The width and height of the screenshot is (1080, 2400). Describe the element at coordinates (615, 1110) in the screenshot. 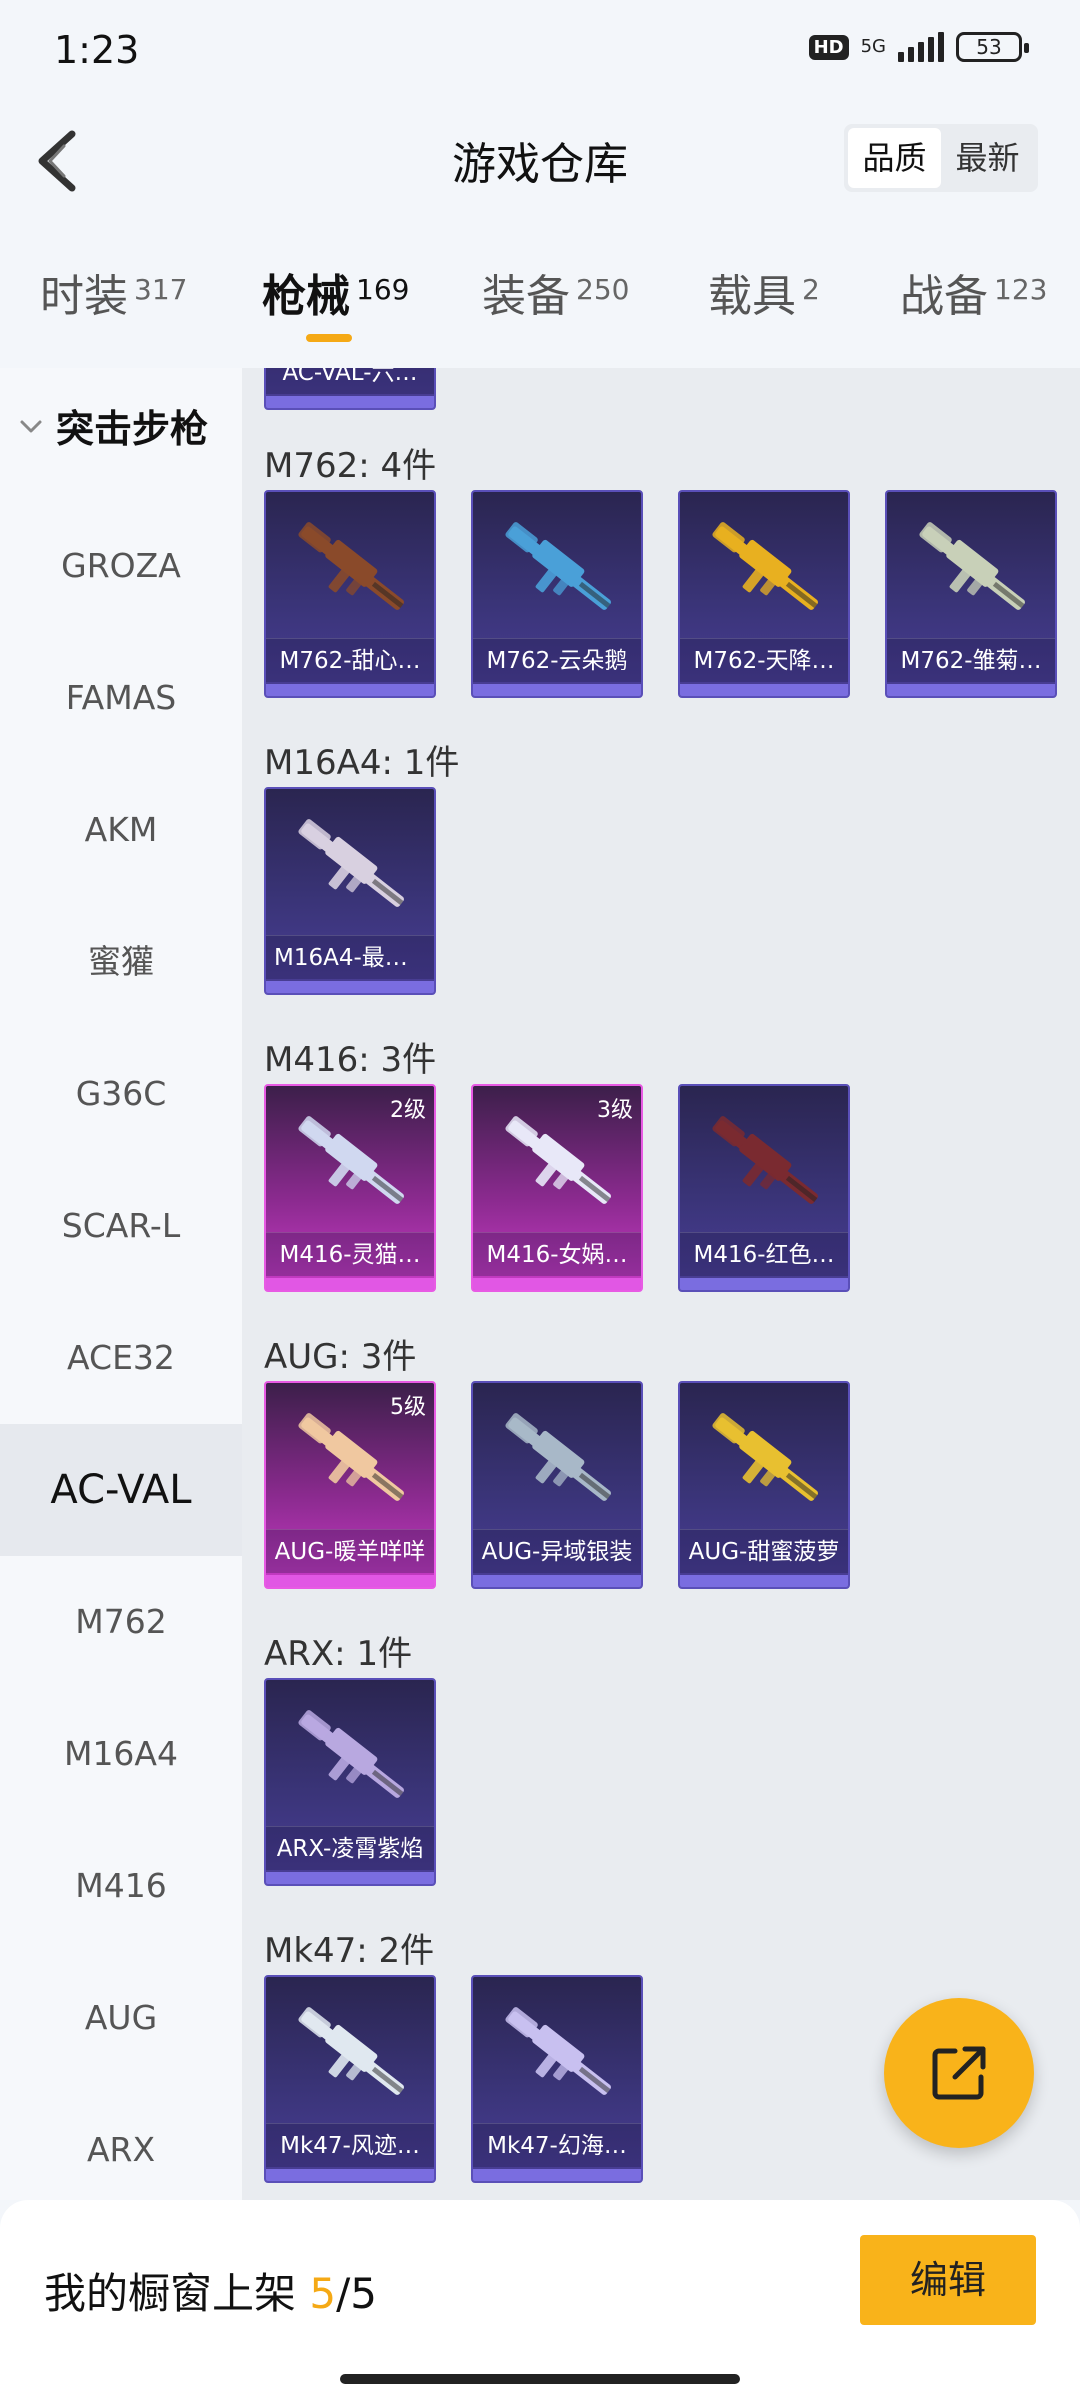

I see `upgrade-level-badge: 3级` at that location.